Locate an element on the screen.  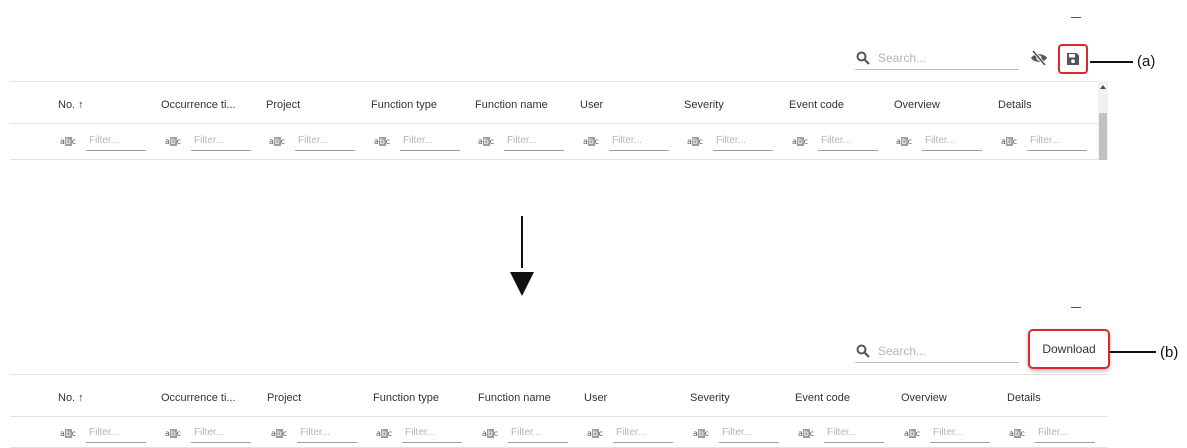
scrollbar-thumb is located at coordinates (1103, 136).